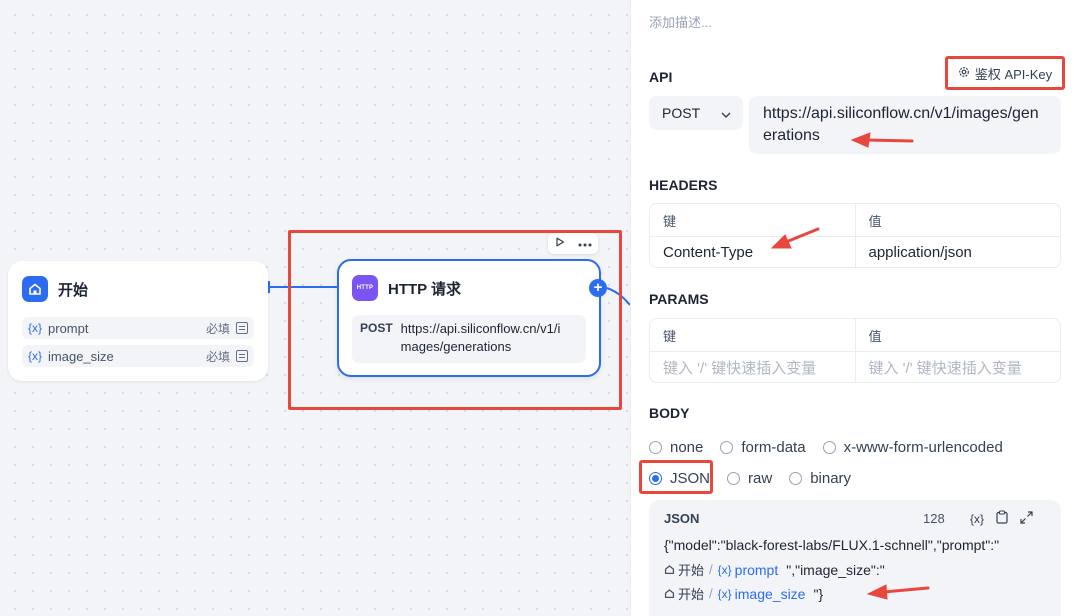 This screenshot has width=1080, height=616. I want to click on variable-reference-chip: 开始 / {x} image_size, so click(734, 593).